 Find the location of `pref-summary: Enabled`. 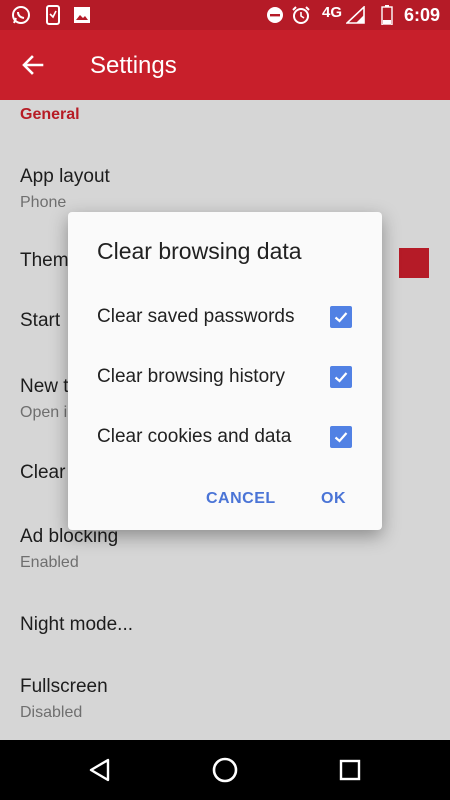

pref-summary: Enabled is located at coordinates (49, 562).